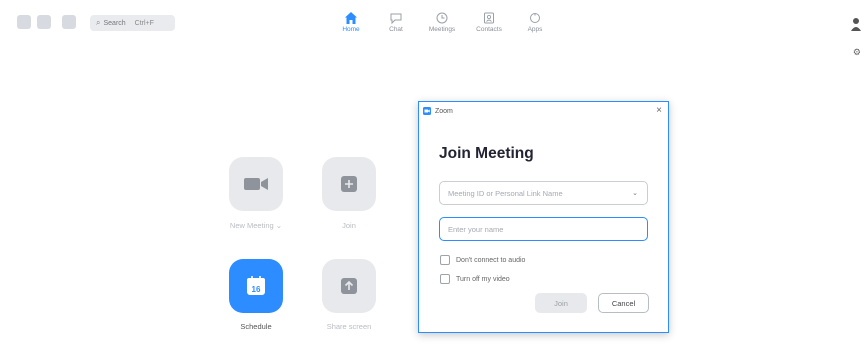 The width and height of the screenshot is (865, 353). I want to click on calendar-icon: 16, so click(256, 285).